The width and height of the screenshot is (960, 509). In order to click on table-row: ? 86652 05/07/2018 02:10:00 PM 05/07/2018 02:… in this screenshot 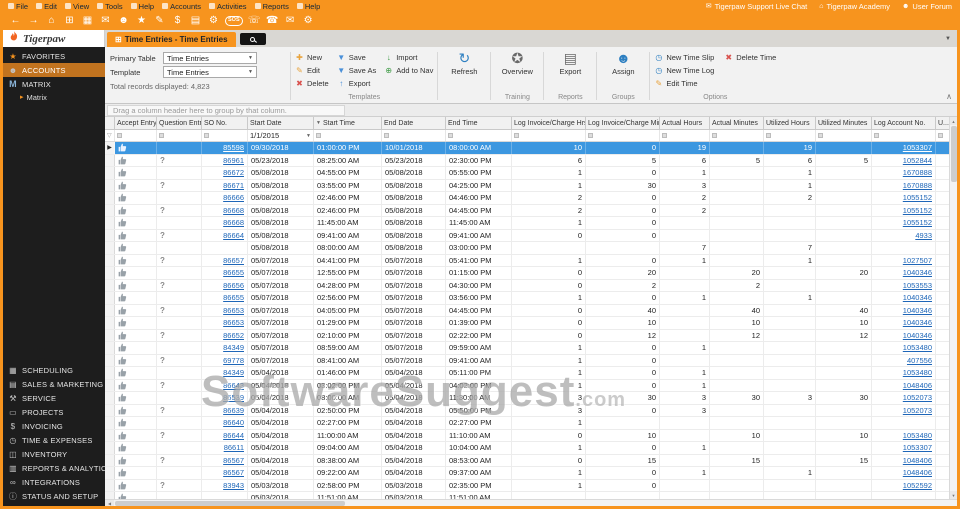, I will do `click(527, 335)`.